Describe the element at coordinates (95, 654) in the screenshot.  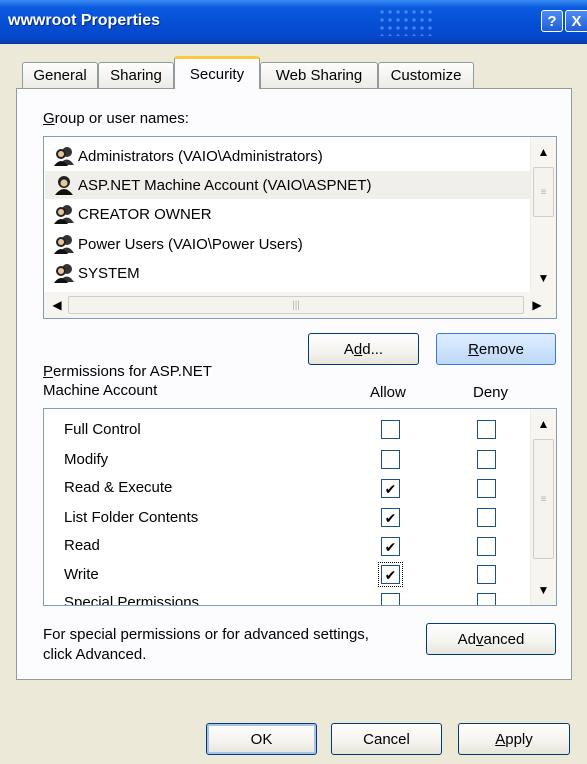
I see `advanced-note-line2: click Advanced.` at that location.